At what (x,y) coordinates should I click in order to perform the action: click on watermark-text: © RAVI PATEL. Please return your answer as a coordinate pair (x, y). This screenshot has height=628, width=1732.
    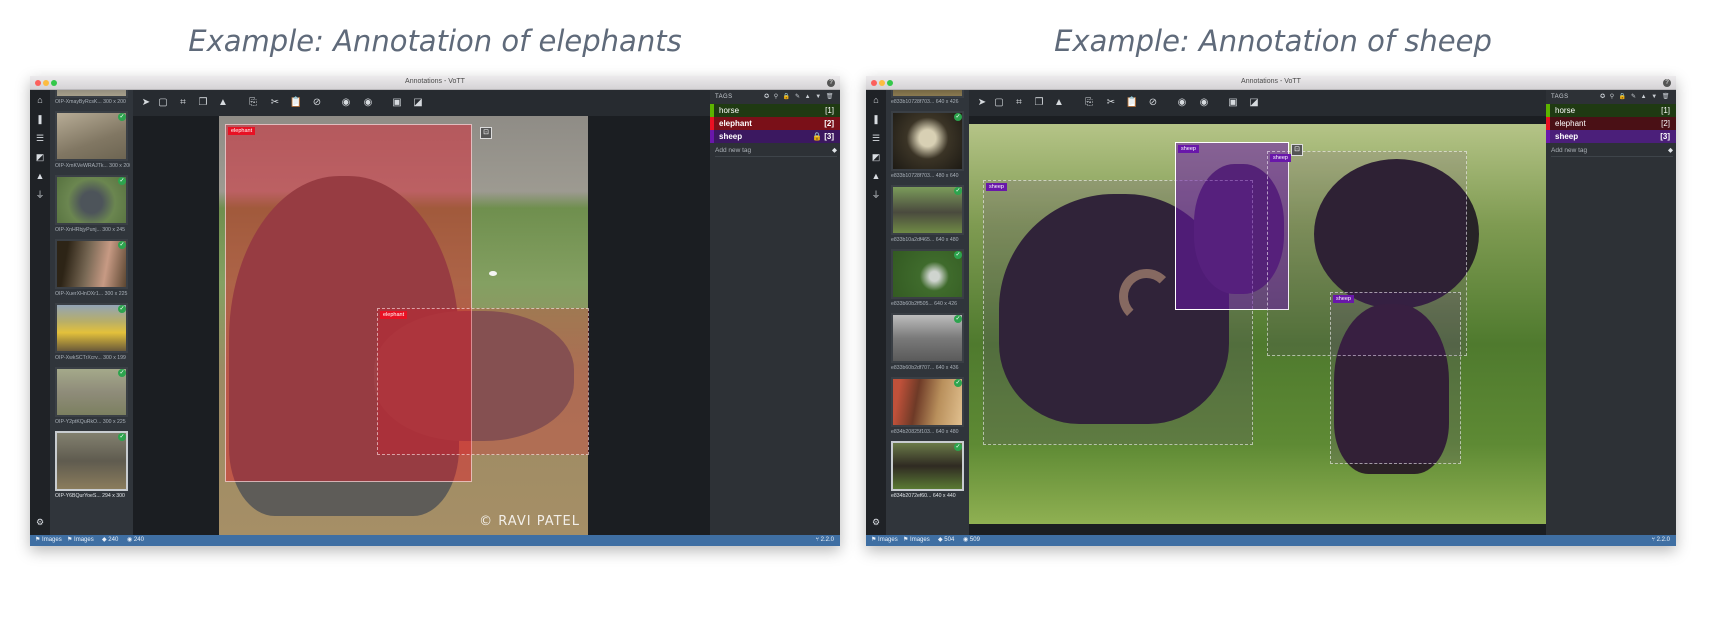
    Looking at the image, I should click on (529, 521).